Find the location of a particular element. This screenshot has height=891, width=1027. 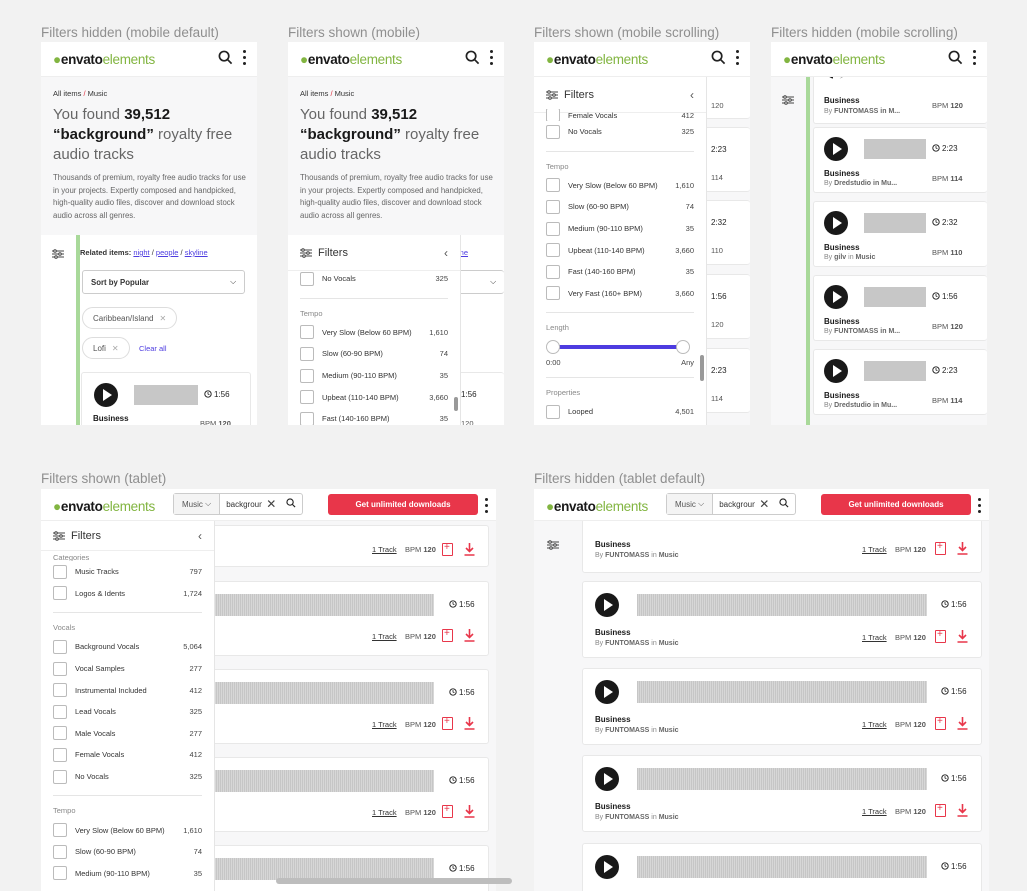

filter-option: Logos & Idents 1,724 is located at coordinates (127, 594).